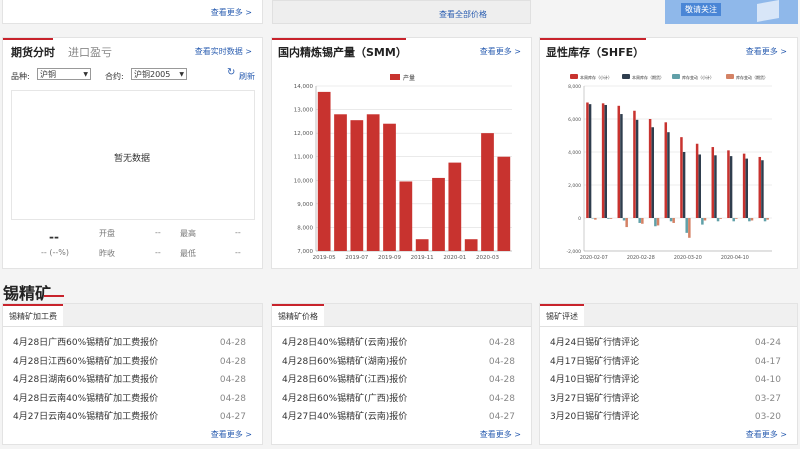  Describe the element at coordinates (85, 380) in the screenshot. I see `list-item-title: 4月28日湖南60%锡精矿加工费报价` at that location.